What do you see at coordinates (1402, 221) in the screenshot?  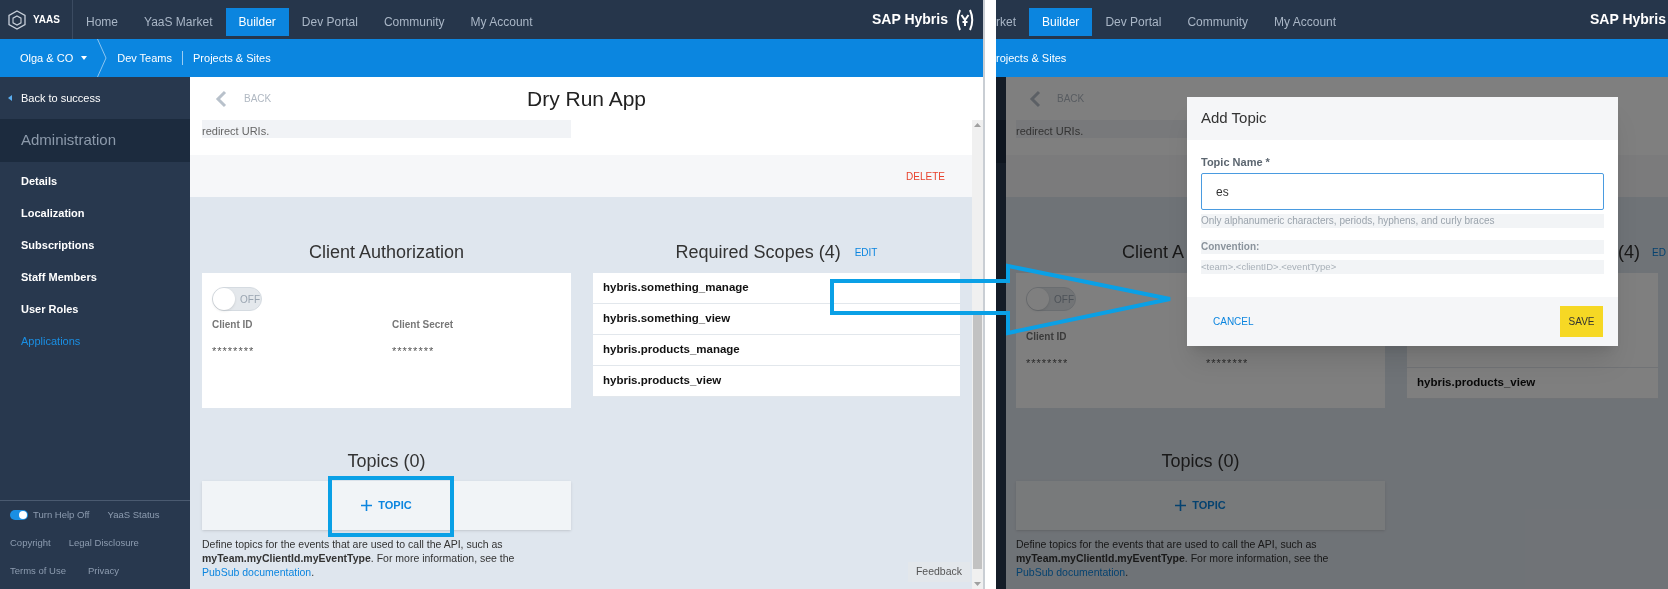 I see `hint-text: Only alphanumeric characters, periods, hyphens, and curly braces` at bounding box center [1402, 221].